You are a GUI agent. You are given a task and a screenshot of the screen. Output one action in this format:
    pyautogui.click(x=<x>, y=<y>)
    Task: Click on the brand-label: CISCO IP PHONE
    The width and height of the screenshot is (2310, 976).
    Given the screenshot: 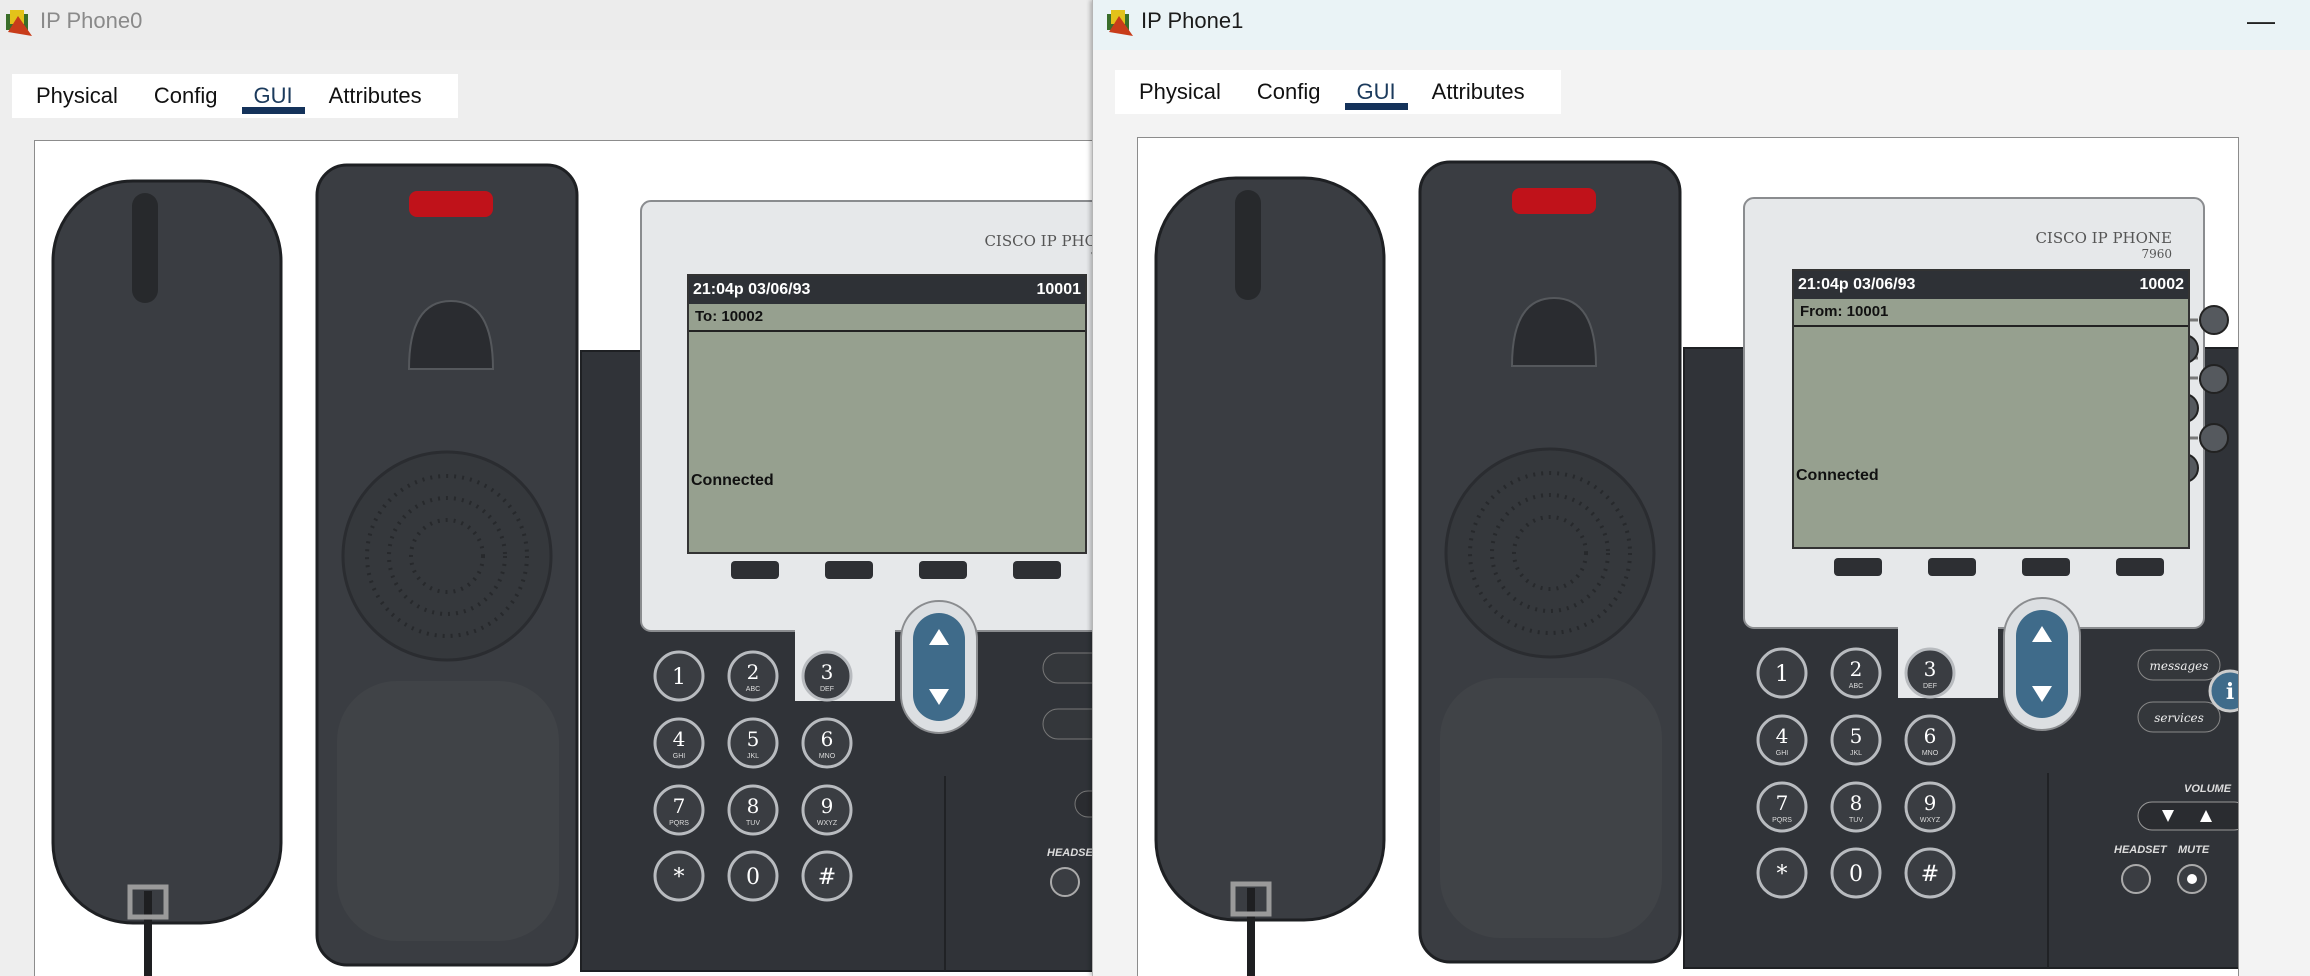 What is the action you would take?
    pyautogui.click(x=2103, y=238)
    